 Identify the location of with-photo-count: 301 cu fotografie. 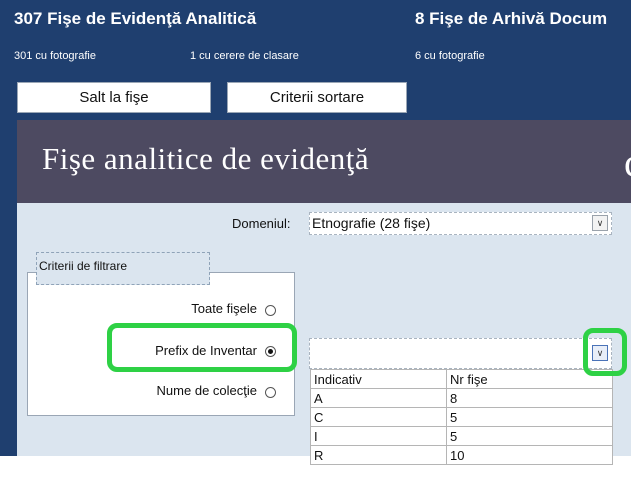
(55, 56).